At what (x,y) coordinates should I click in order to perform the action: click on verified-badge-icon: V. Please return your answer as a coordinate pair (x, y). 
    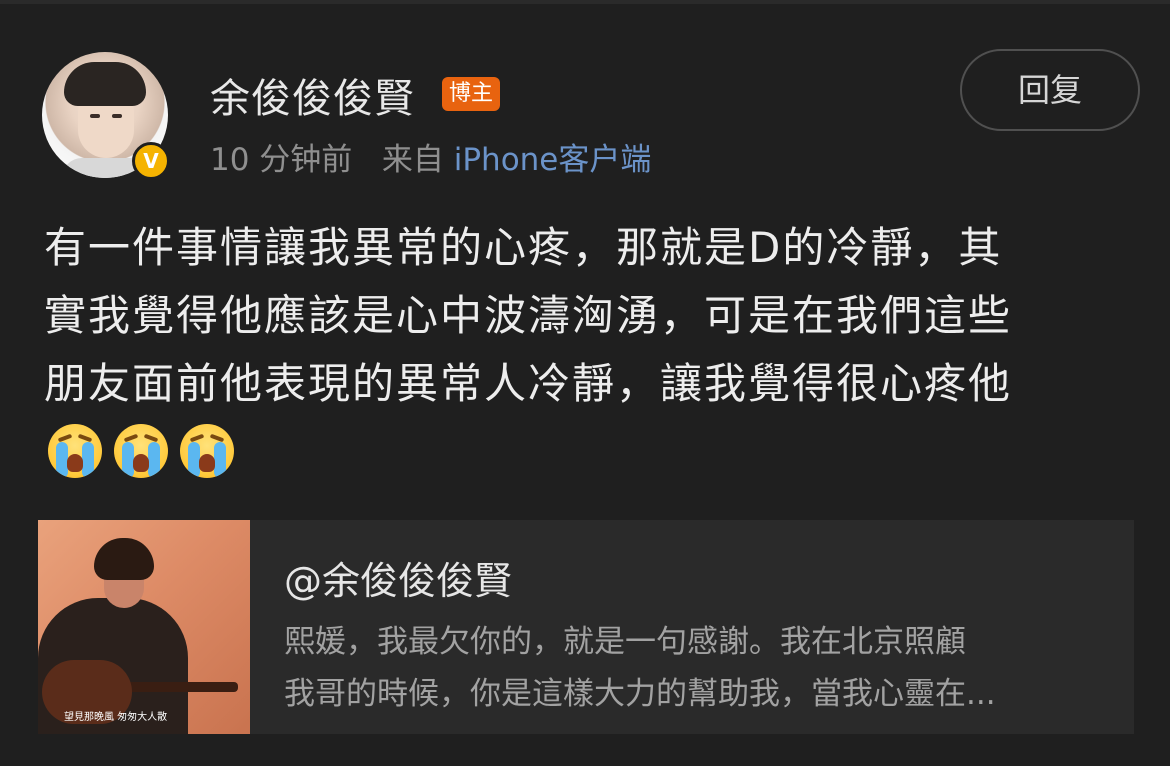
    Looking at the image, I should click on (151, 161).